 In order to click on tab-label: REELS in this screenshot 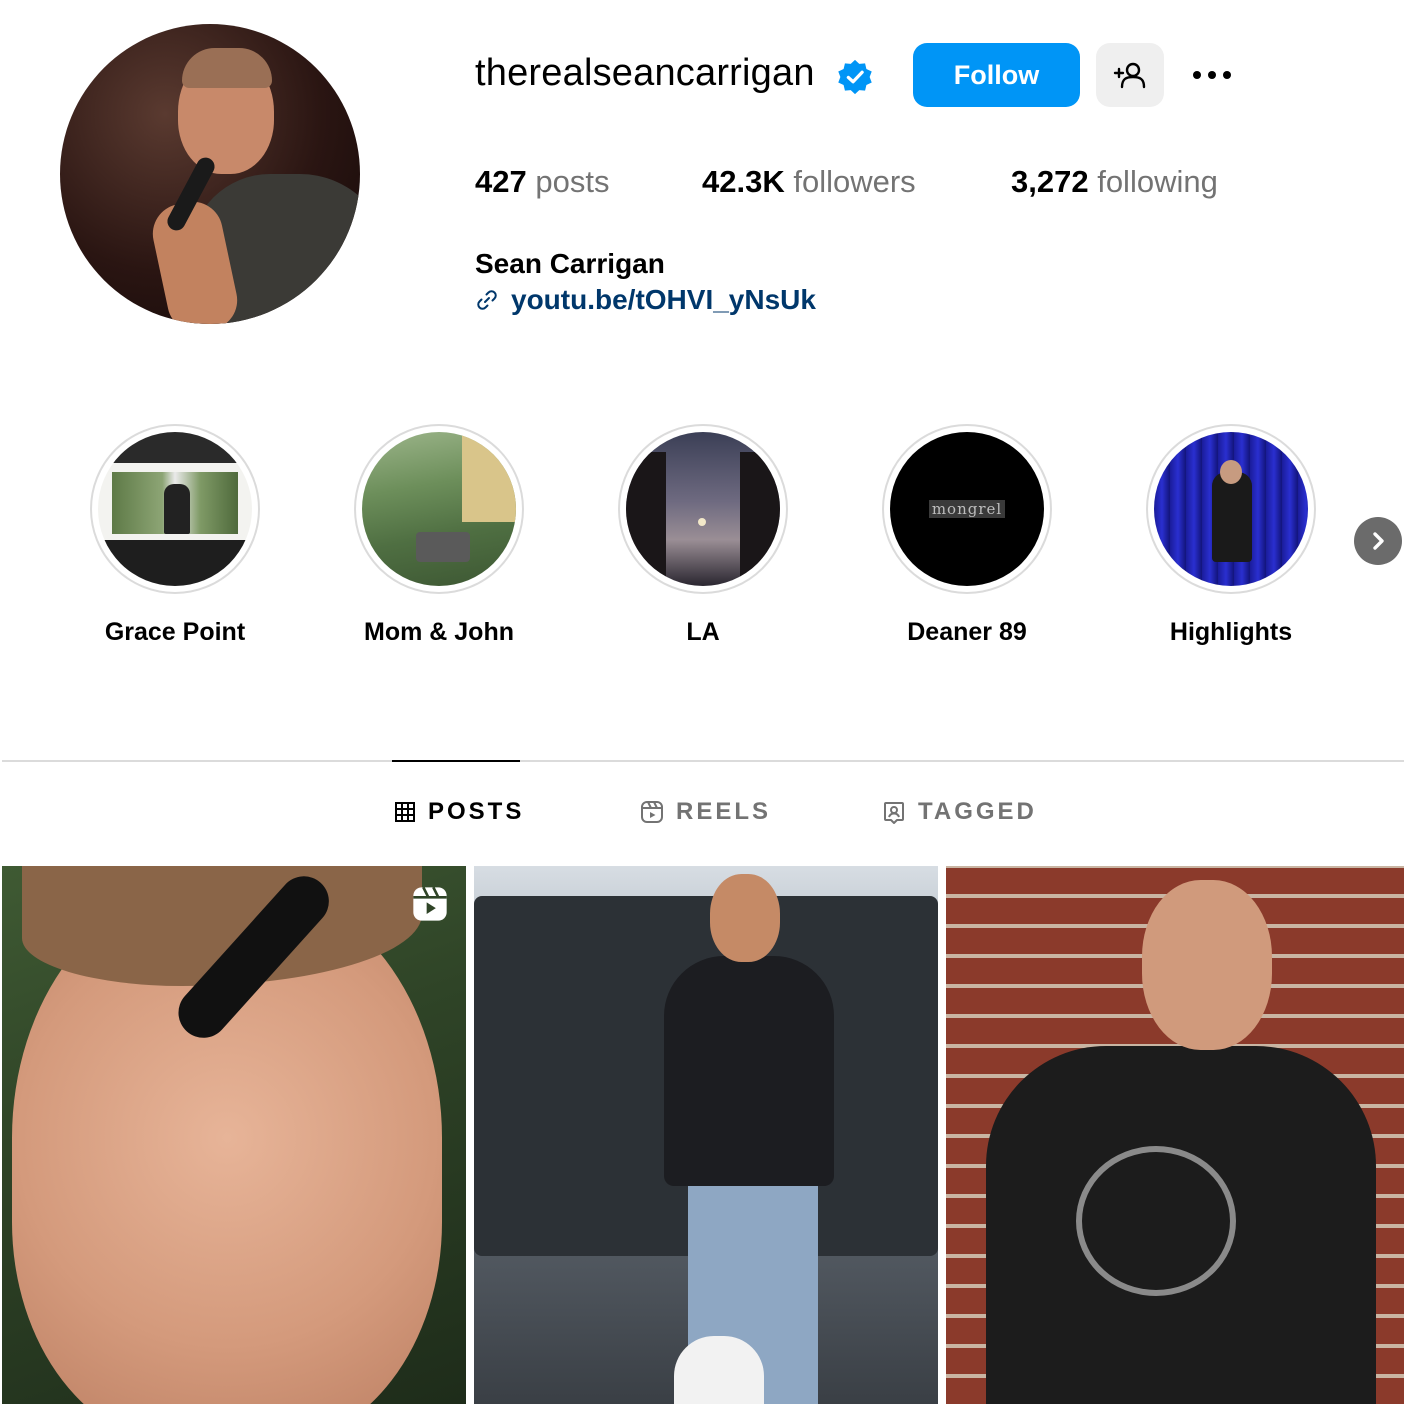, I will do `click(724, 811)`.